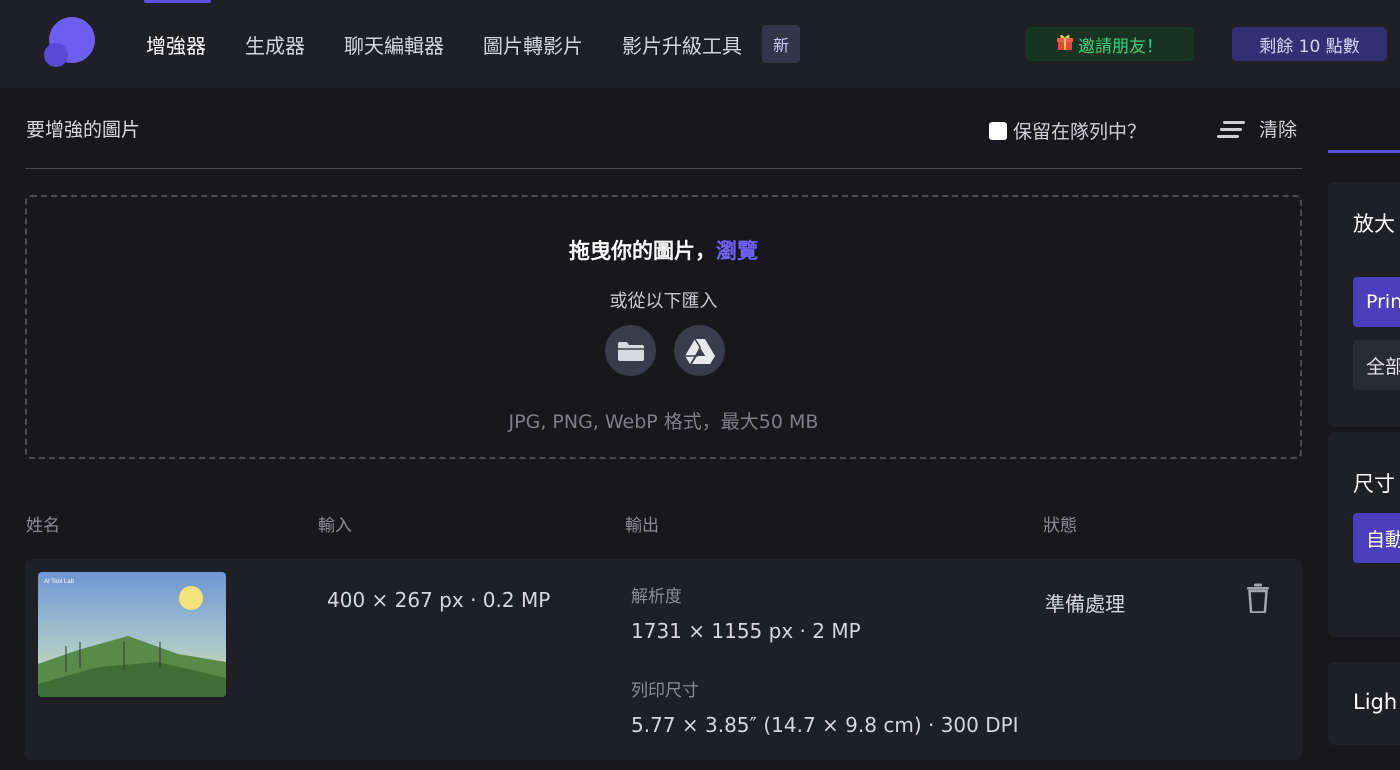 Image resolution: width=1400 pixels, height=770 pixels. I want to click on size-title: 尺寸, so click(1374, 484).